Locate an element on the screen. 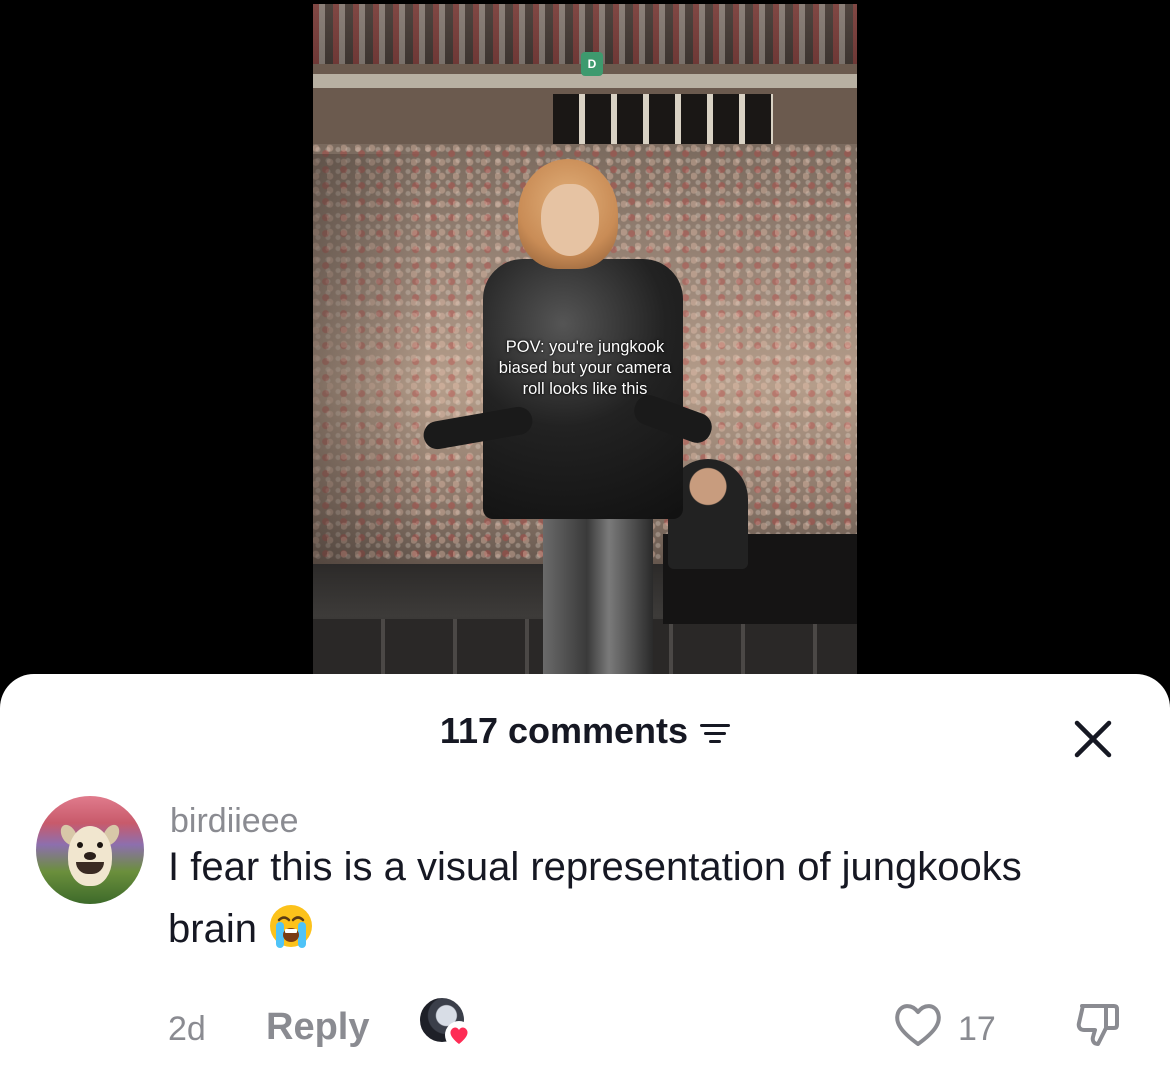  creator-liked-badge is located at coordinates (445, 1023).